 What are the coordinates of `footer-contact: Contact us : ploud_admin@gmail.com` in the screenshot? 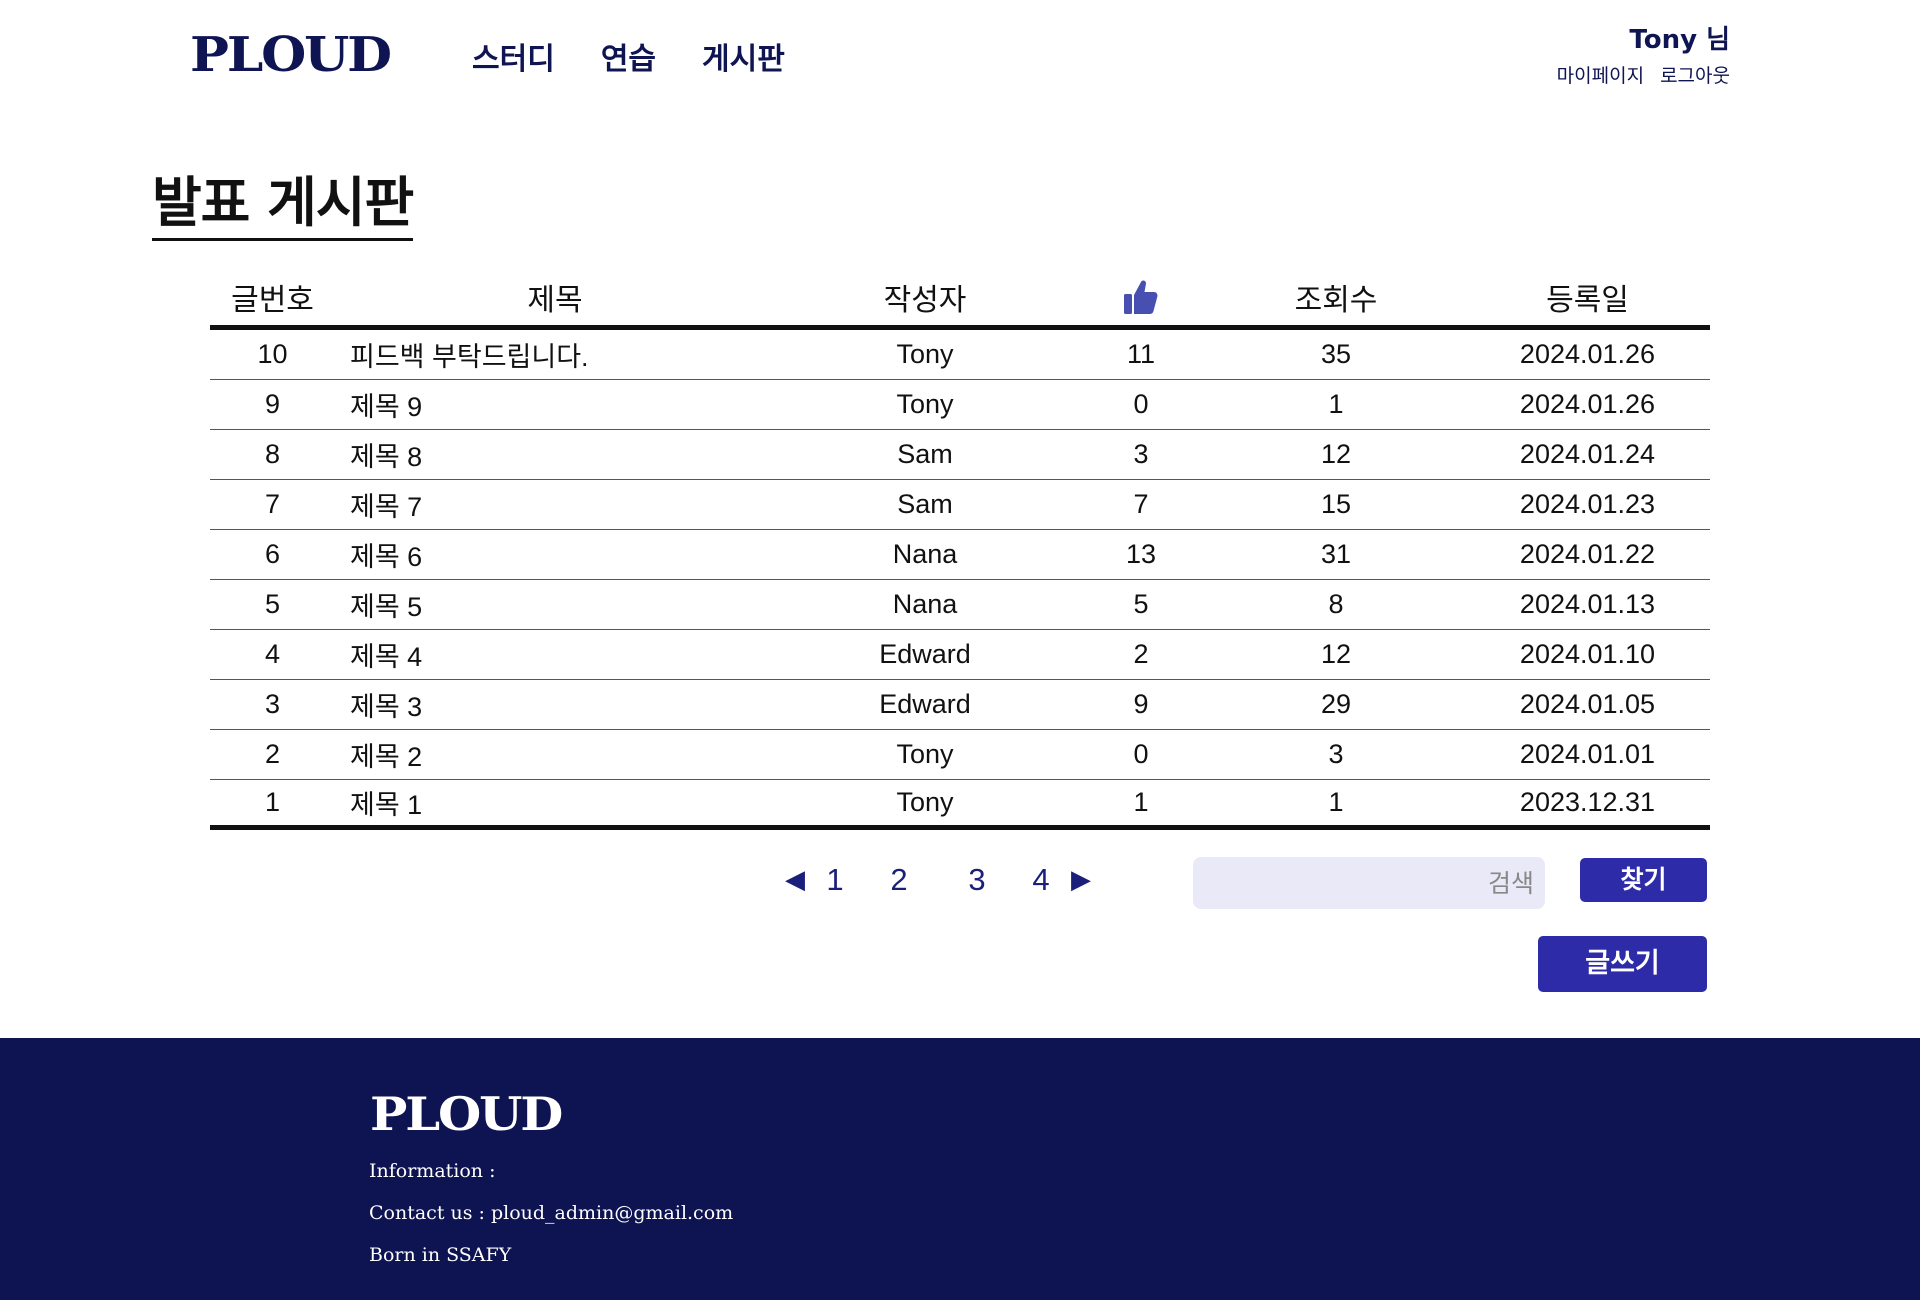 It's located at (551, 1213).